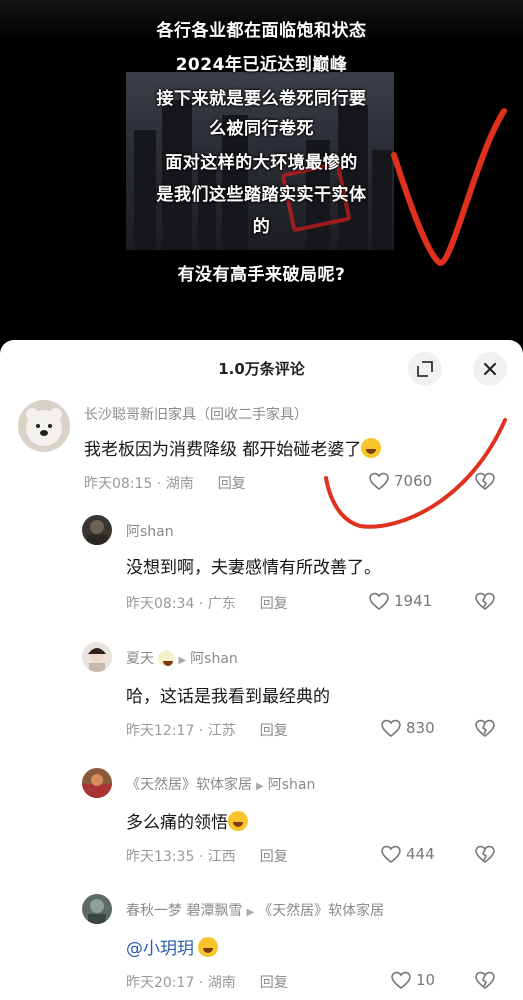 Image resolution: width=523 pixels, height=1000 pixels. I want to click on like-button: 7060, so click(400, 481).